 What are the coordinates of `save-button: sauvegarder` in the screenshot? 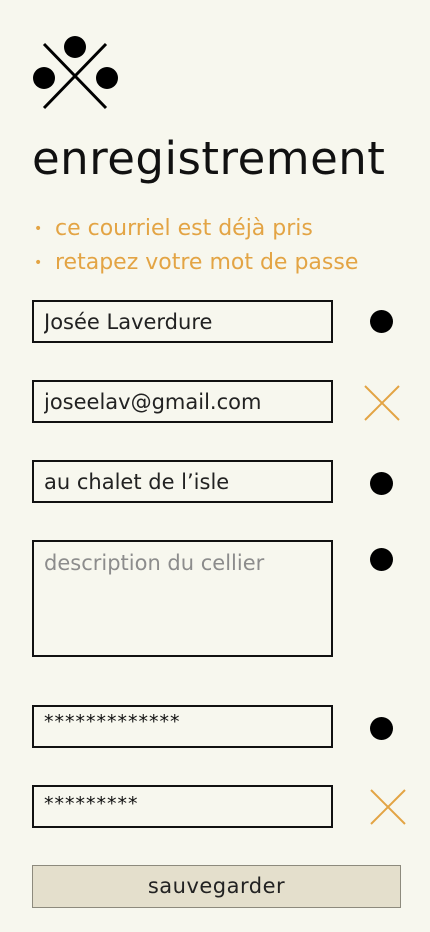 It's located at (216, 886).